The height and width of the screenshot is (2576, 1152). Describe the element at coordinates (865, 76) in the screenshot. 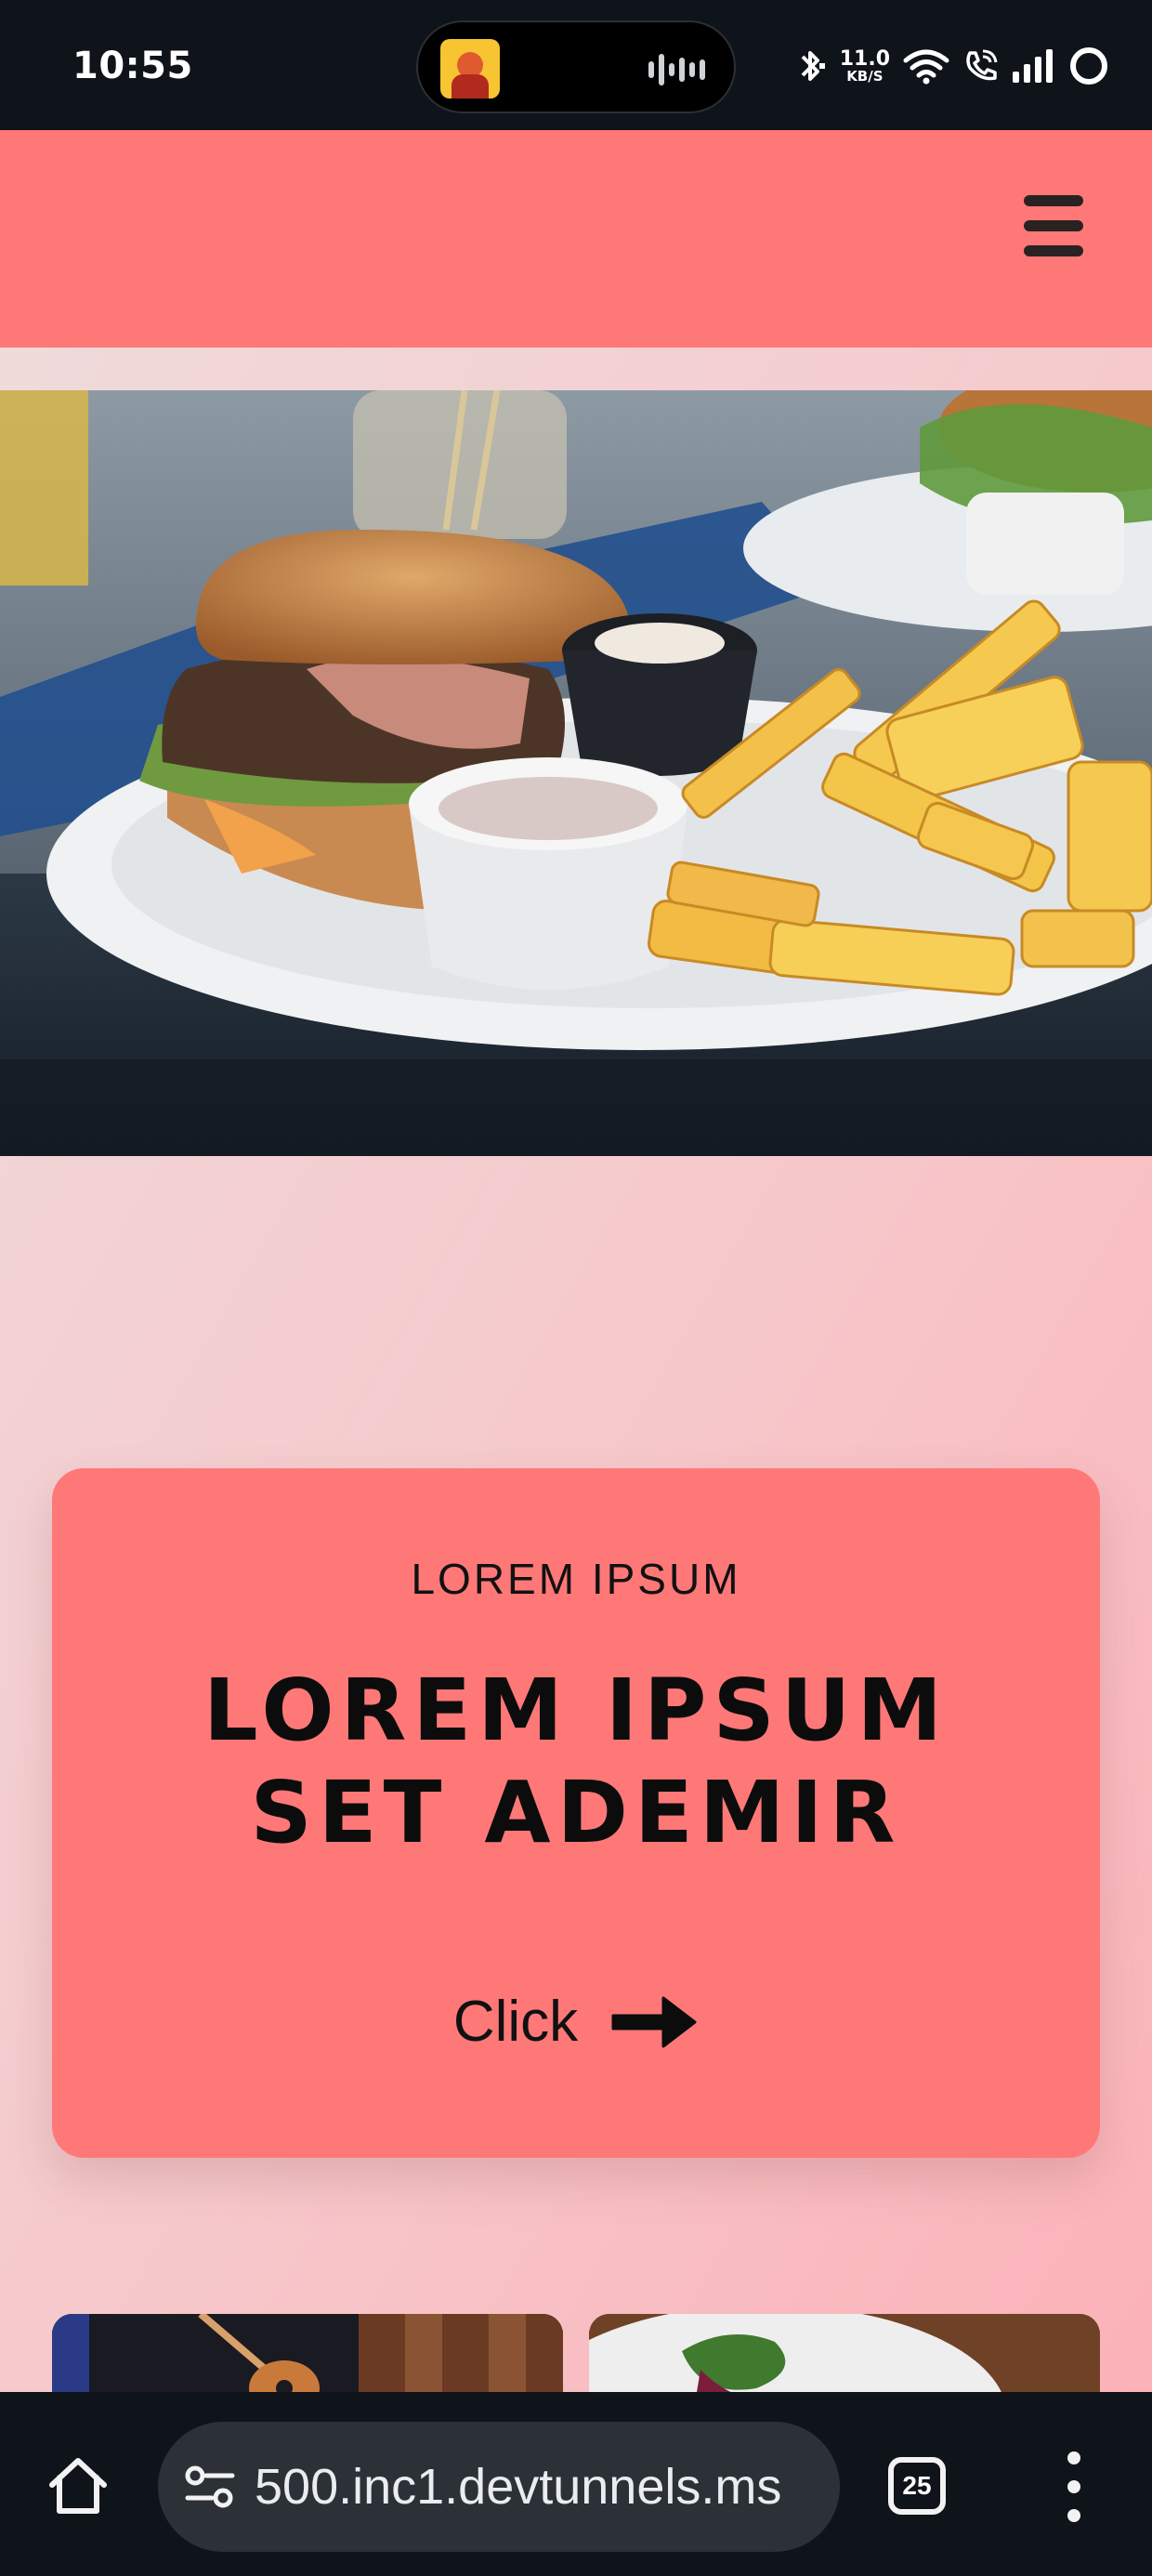

I see `network-speed-unit: KB/S` at that location.